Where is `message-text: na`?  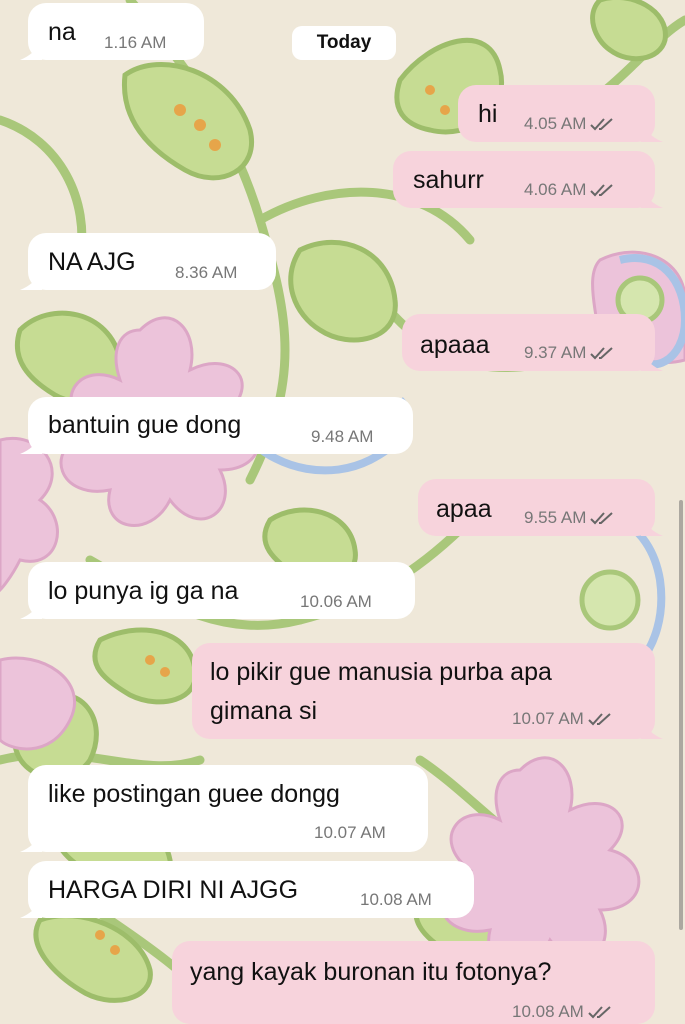
message-text: na is located at coordinates (62, 32).